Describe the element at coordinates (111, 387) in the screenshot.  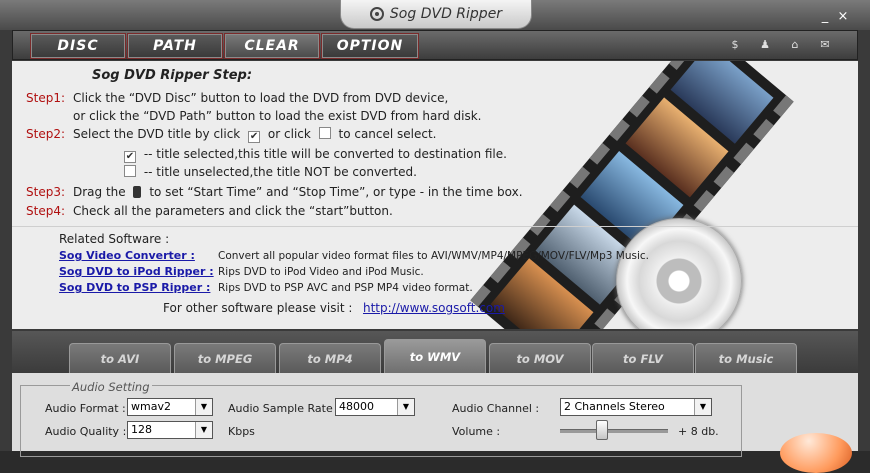
I see `audio-setting-title: Audio Setting` at that location.